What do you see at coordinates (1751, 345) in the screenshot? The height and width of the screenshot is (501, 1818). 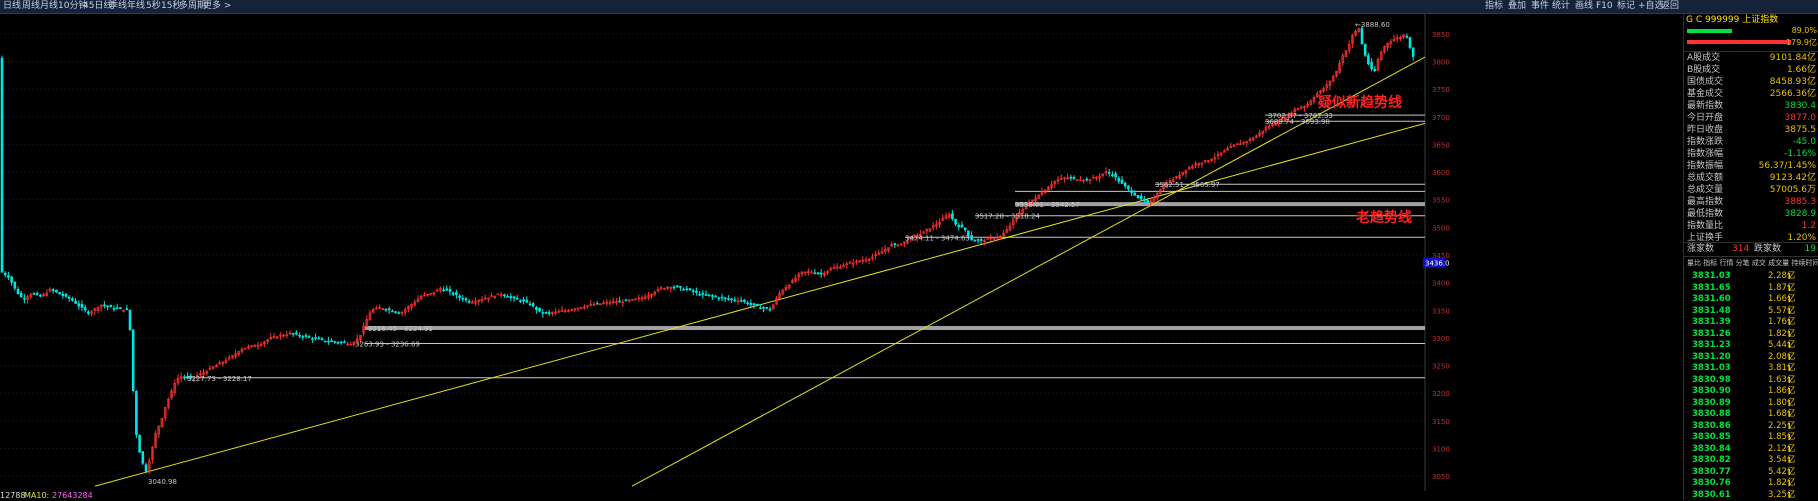 I see `tick-row: 3831.23 5.44亿` at bounding box center [1751, 345].